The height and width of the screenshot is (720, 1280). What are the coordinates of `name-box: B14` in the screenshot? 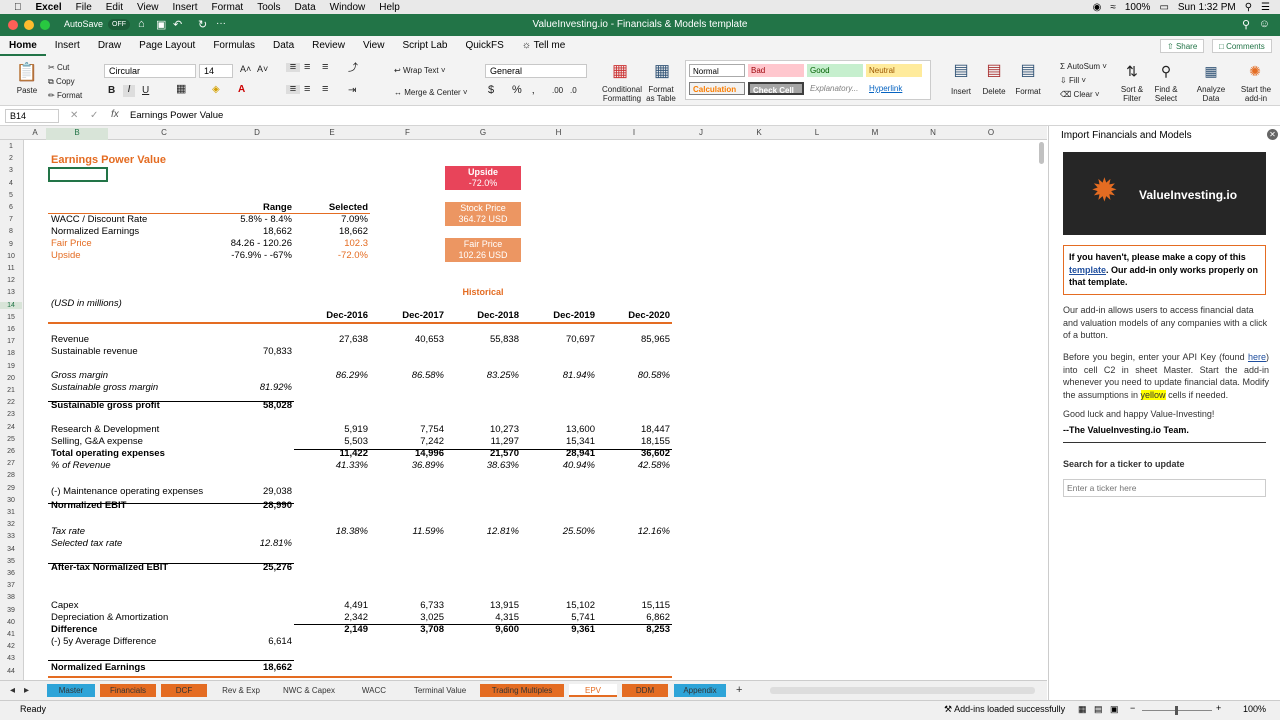 It's located at (32, 116).